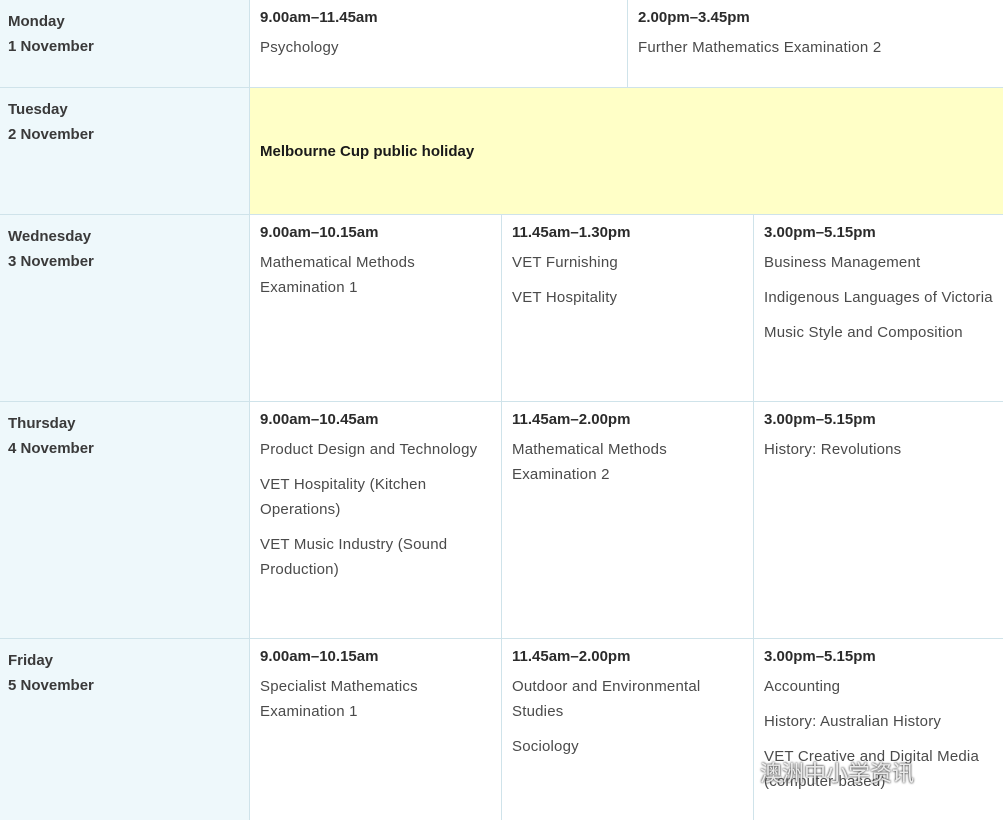  What do you see at coordinates (42, 423) in the screenshot?
I see `day-name: Thursday` at bounding box center [42, 423].